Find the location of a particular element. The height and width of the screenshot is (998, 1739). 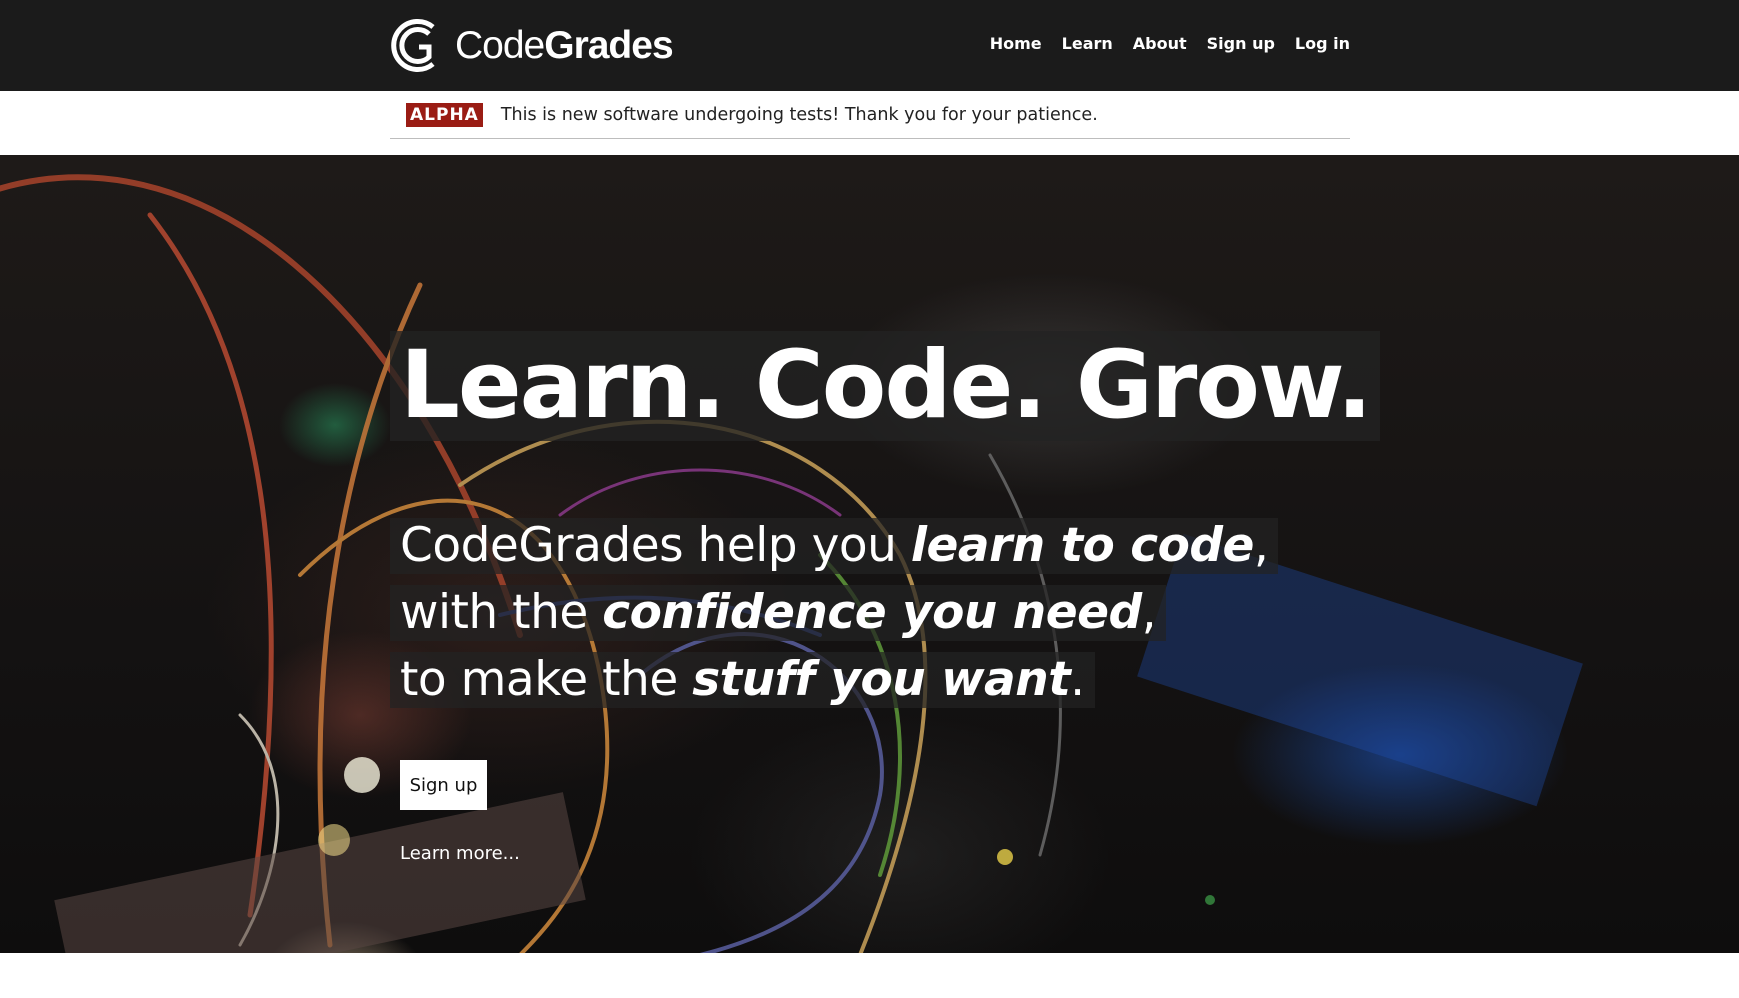

tagline-line-3-emphasis: stuff you want is located at coordinates (881, 679).